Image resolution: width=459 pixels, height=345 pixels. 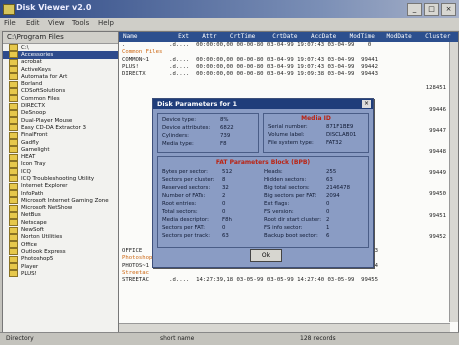 I want to click on folder-item: Easy CD-DA Extractor 3, so click(x=60, y=128).